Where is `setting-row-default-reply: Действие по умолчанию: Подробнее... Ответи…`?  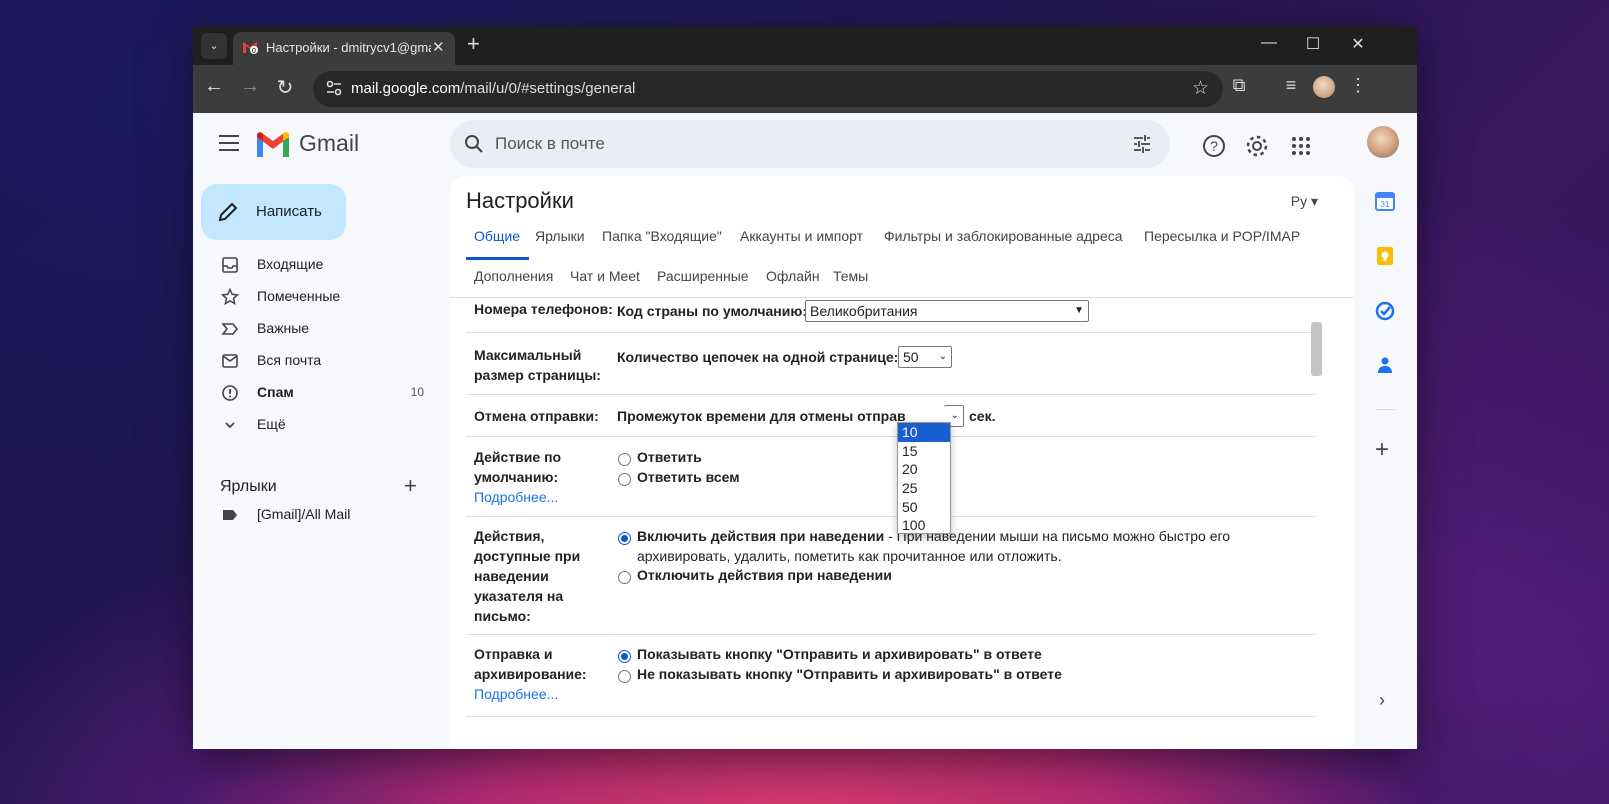 setting-row-default-reply: Действие по умолчанию: Подробнее... Ответи… is located at coordinates (891, 477).